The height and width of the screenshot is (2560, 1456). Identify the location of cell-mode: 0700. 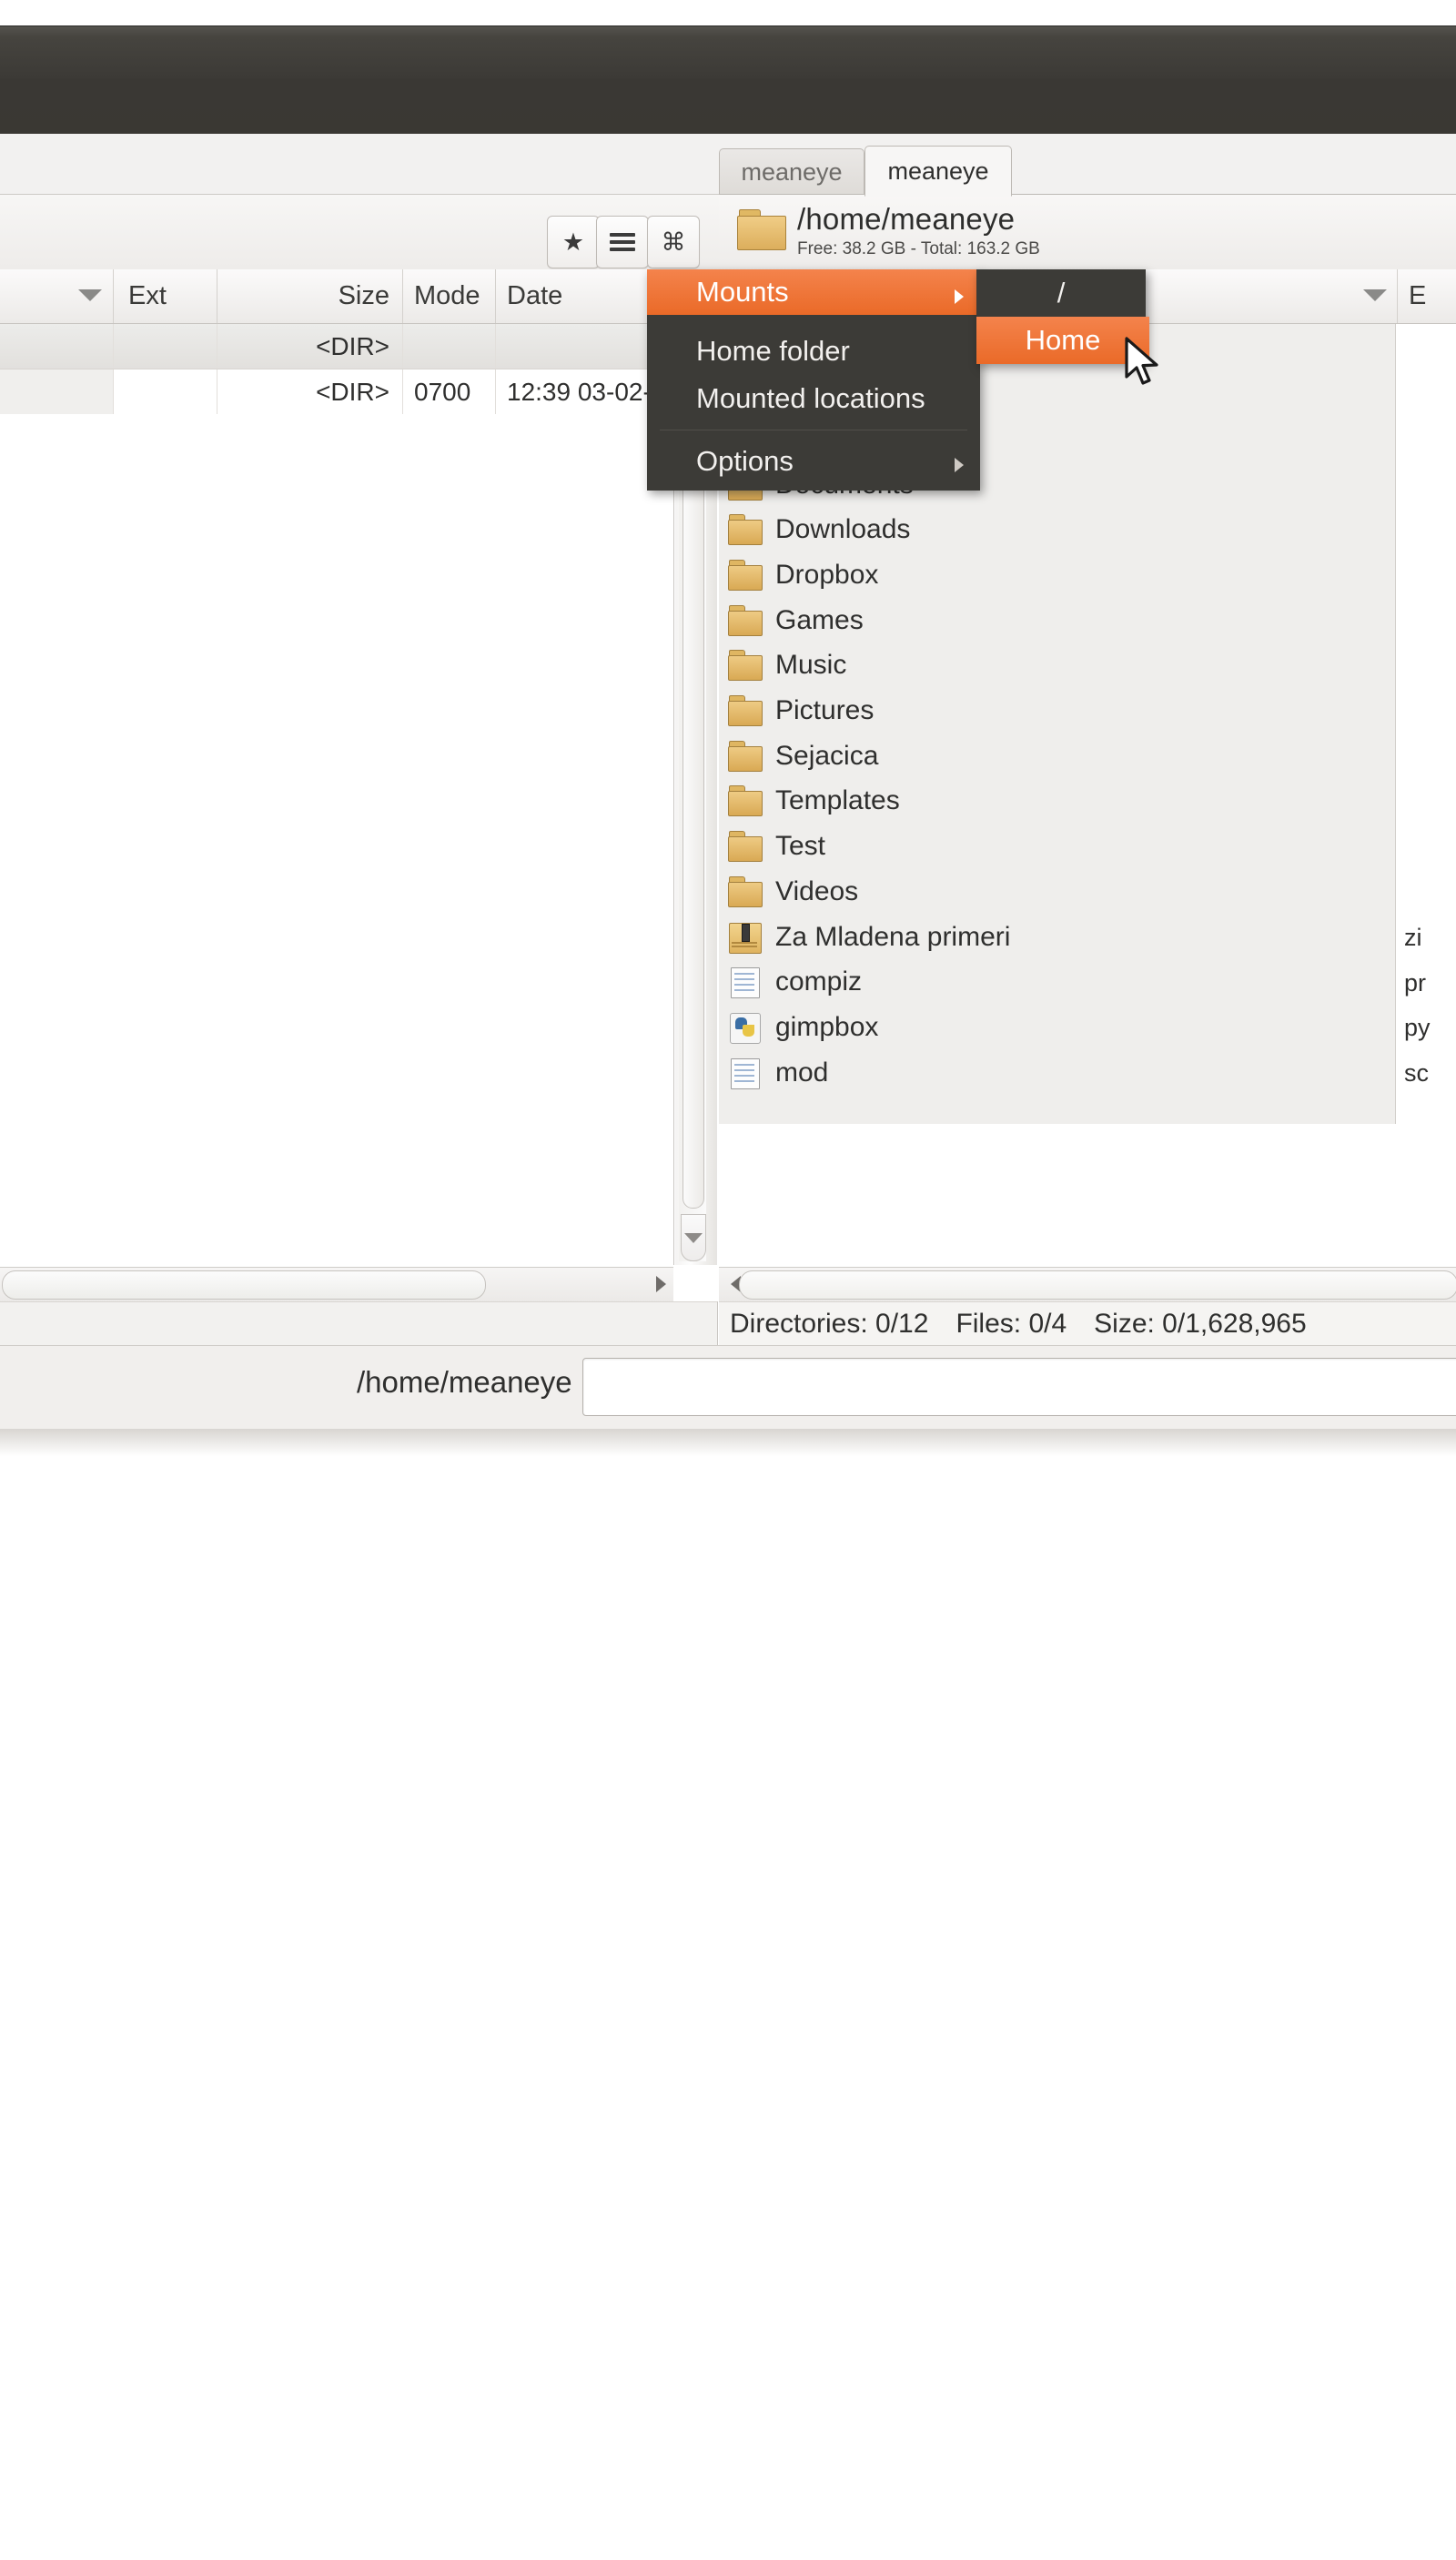
(449, 392).